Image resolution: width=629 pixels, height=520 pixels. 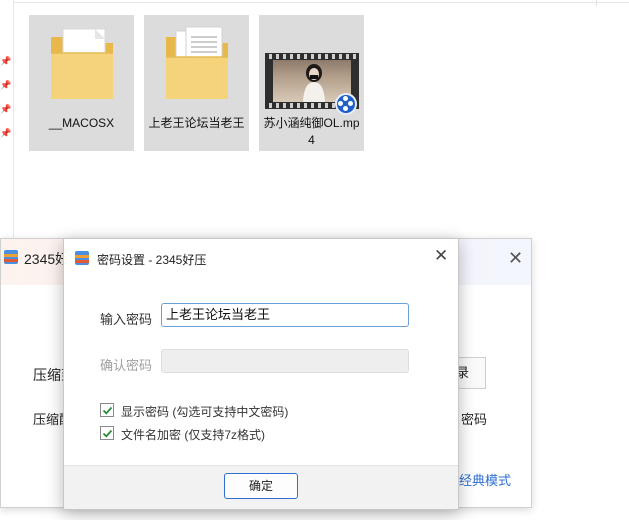 What do you see at coordinates (193, 434) in the screenshot?
I see `encrypt-filenames-label: 文件名加密 (仅支持7z格式)` at bounding box center [193, 434].